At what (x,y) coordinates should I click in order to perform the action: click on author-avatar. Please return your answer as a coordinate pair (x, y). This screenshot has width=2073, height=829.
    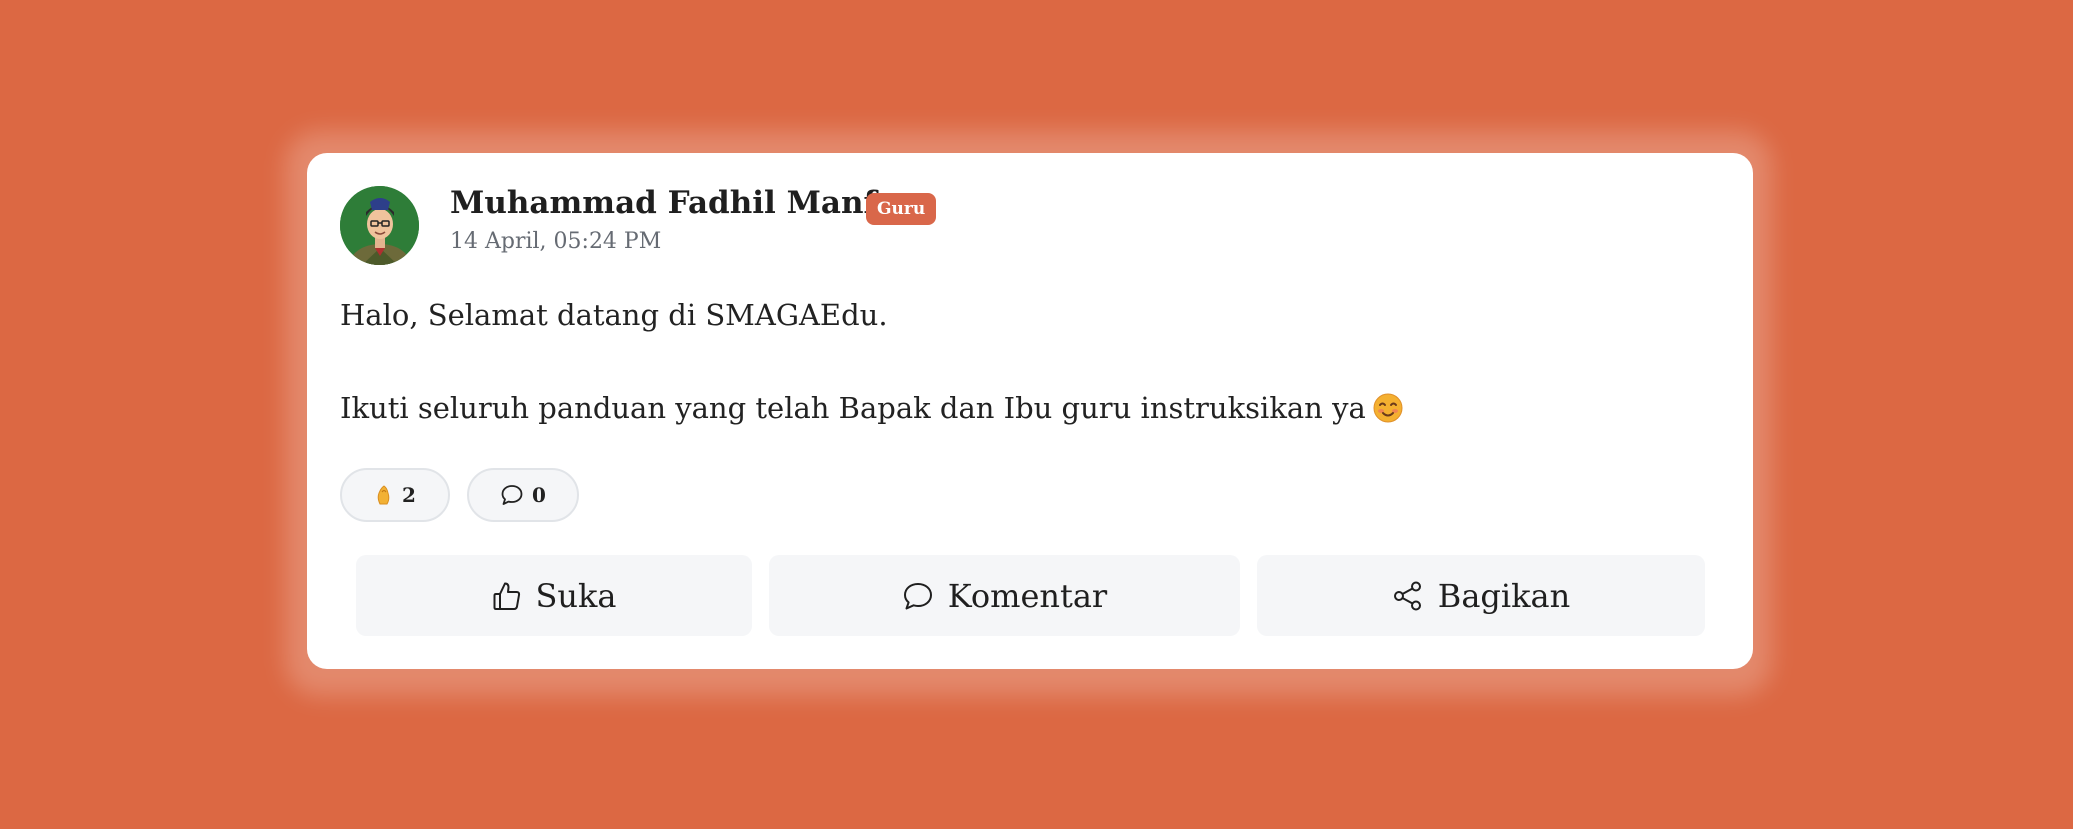
    Looking at the image, I should click on (379, 225).